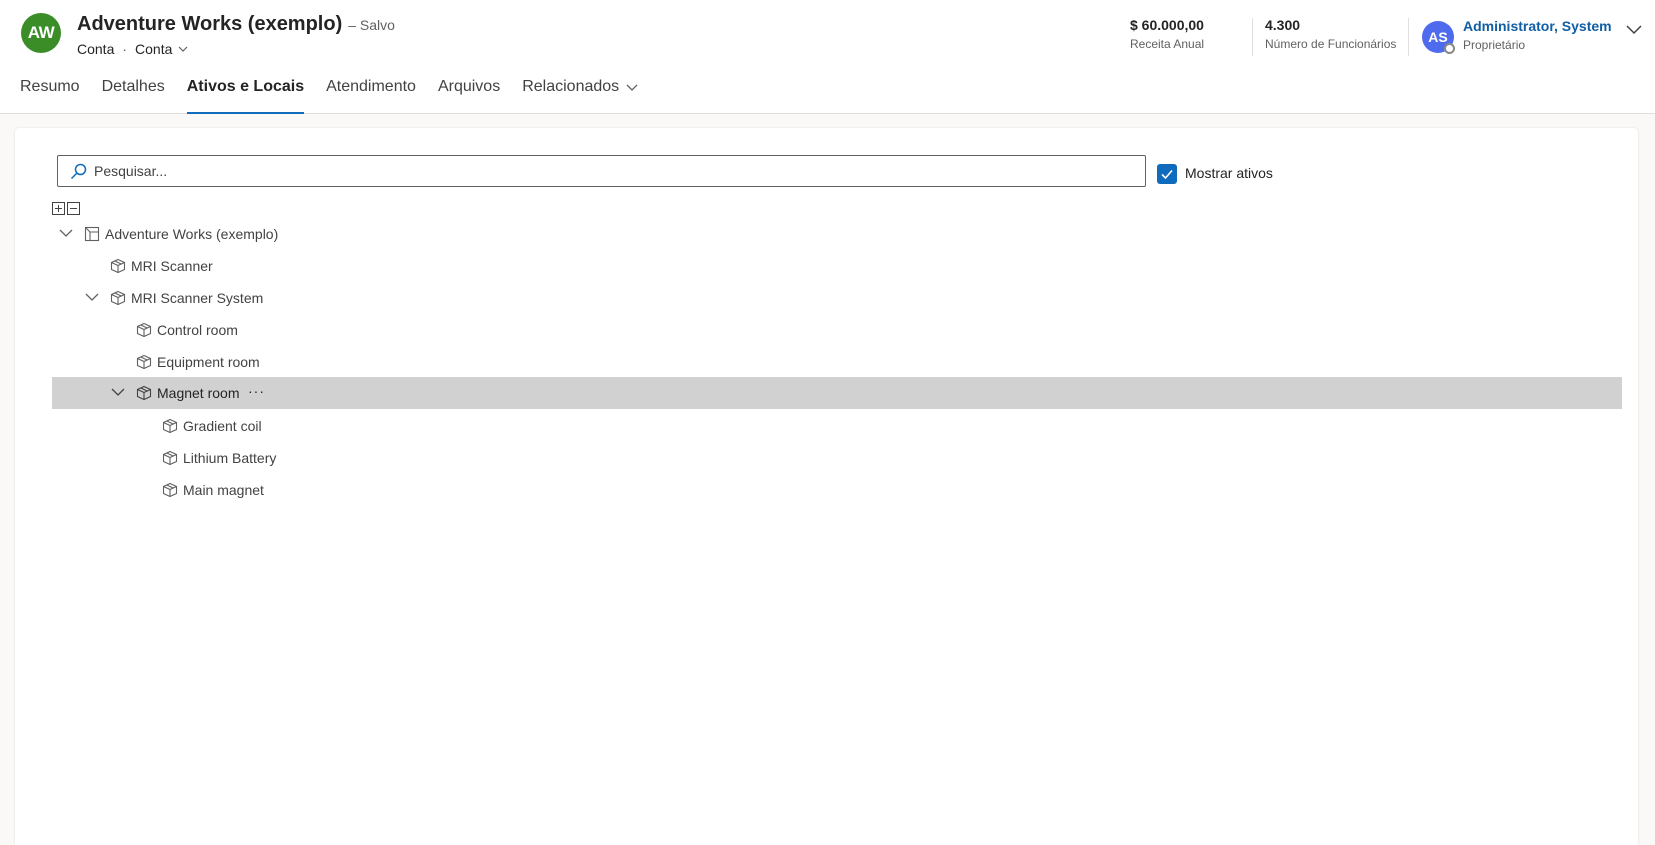 Image resolution: width=1655 pixels, height=845 pixels. I want to click on kpi-employee-count: 4.300 Número de Funcionários, so click(1330, 34).